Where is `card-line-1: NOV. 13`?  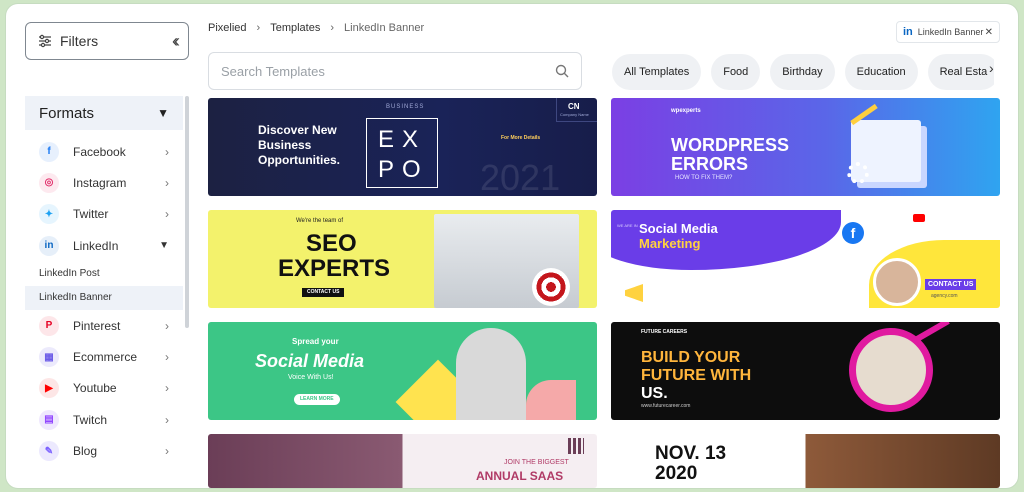 card-line-1: NOV. 13 is located at coordinates (691, 453).